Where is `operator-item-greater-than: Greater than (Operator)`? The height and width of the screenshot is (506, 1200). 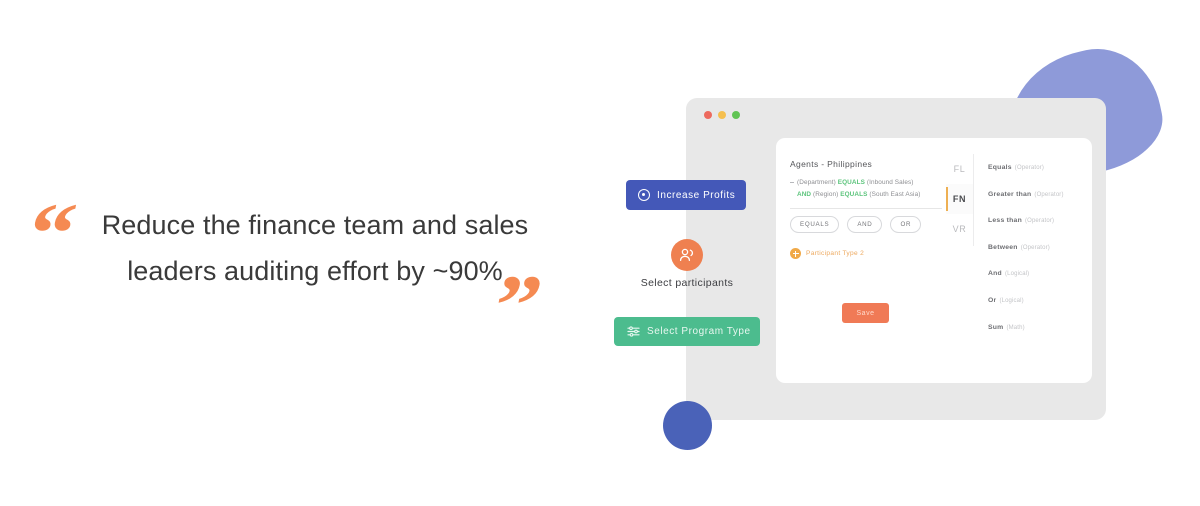
operator-item-greater-than: Greater than (Operator) is located at coordinates (1036, 192).